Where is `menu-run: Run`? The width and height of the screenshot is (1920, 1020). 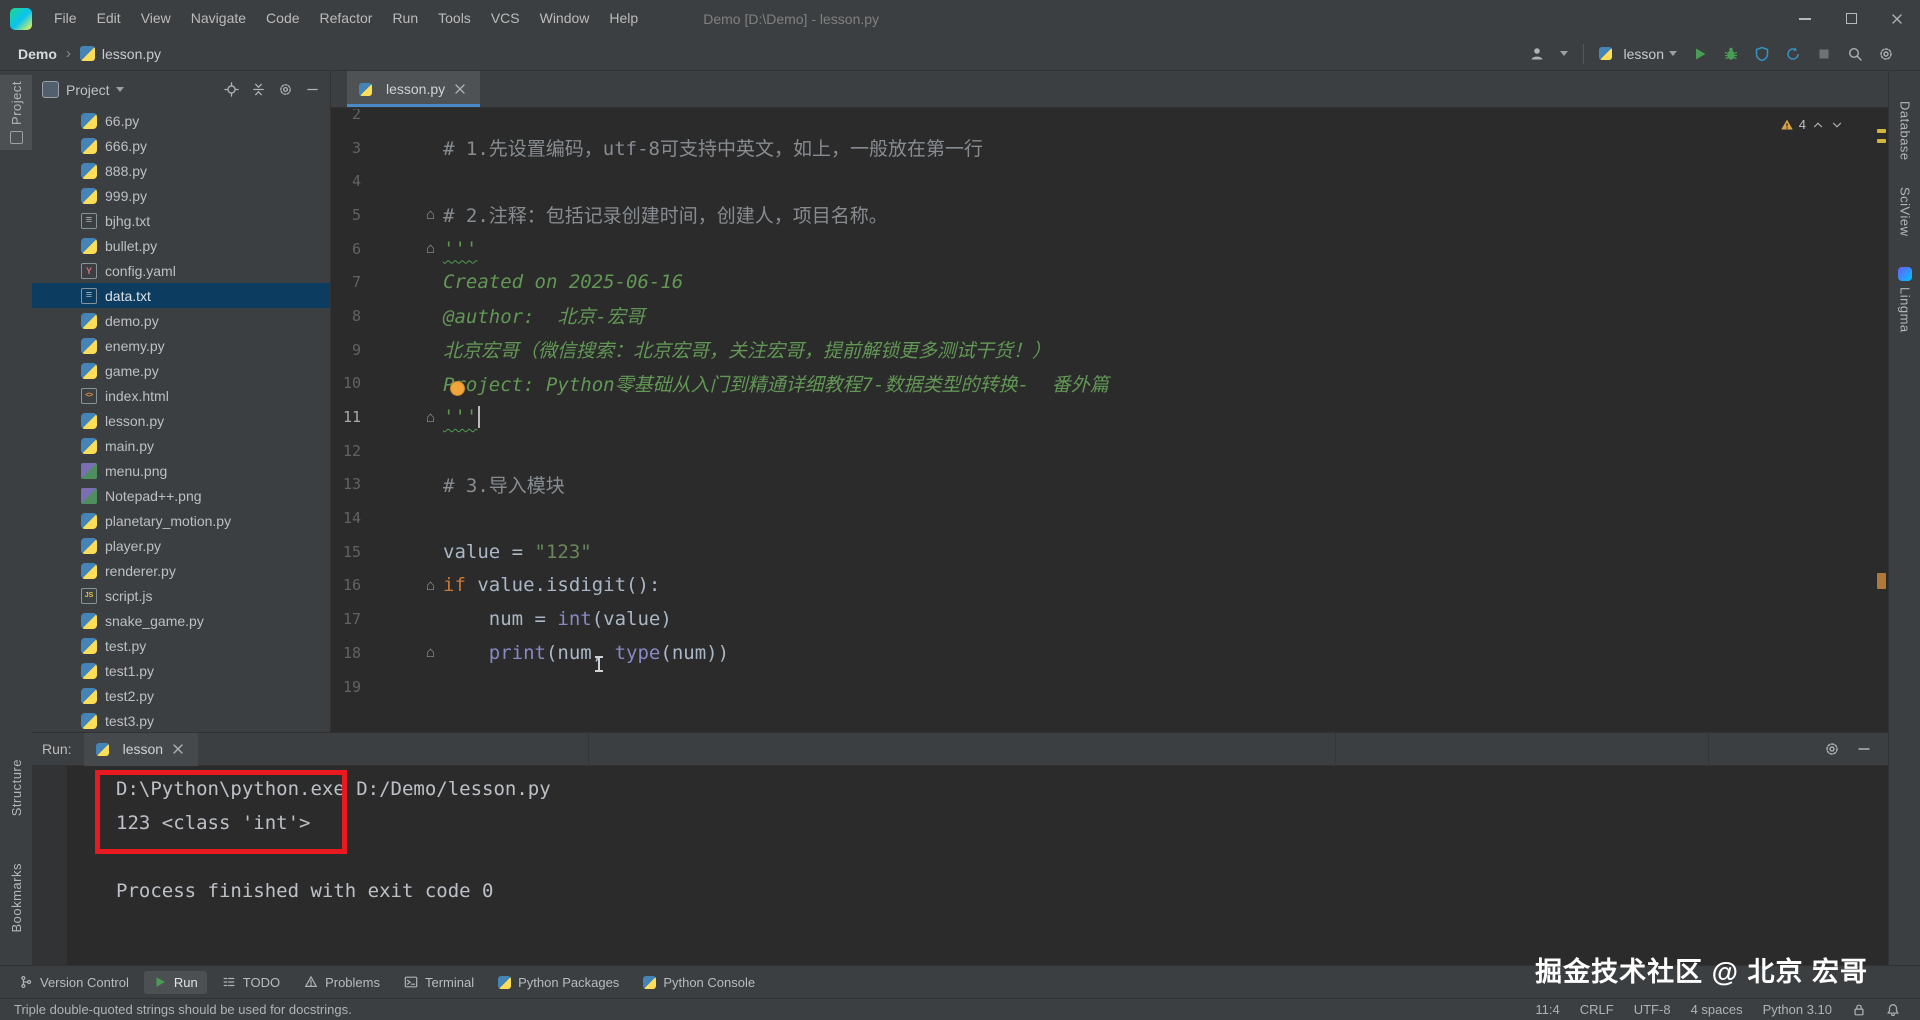 menu-run: Run is located at coordinates (405, 18).